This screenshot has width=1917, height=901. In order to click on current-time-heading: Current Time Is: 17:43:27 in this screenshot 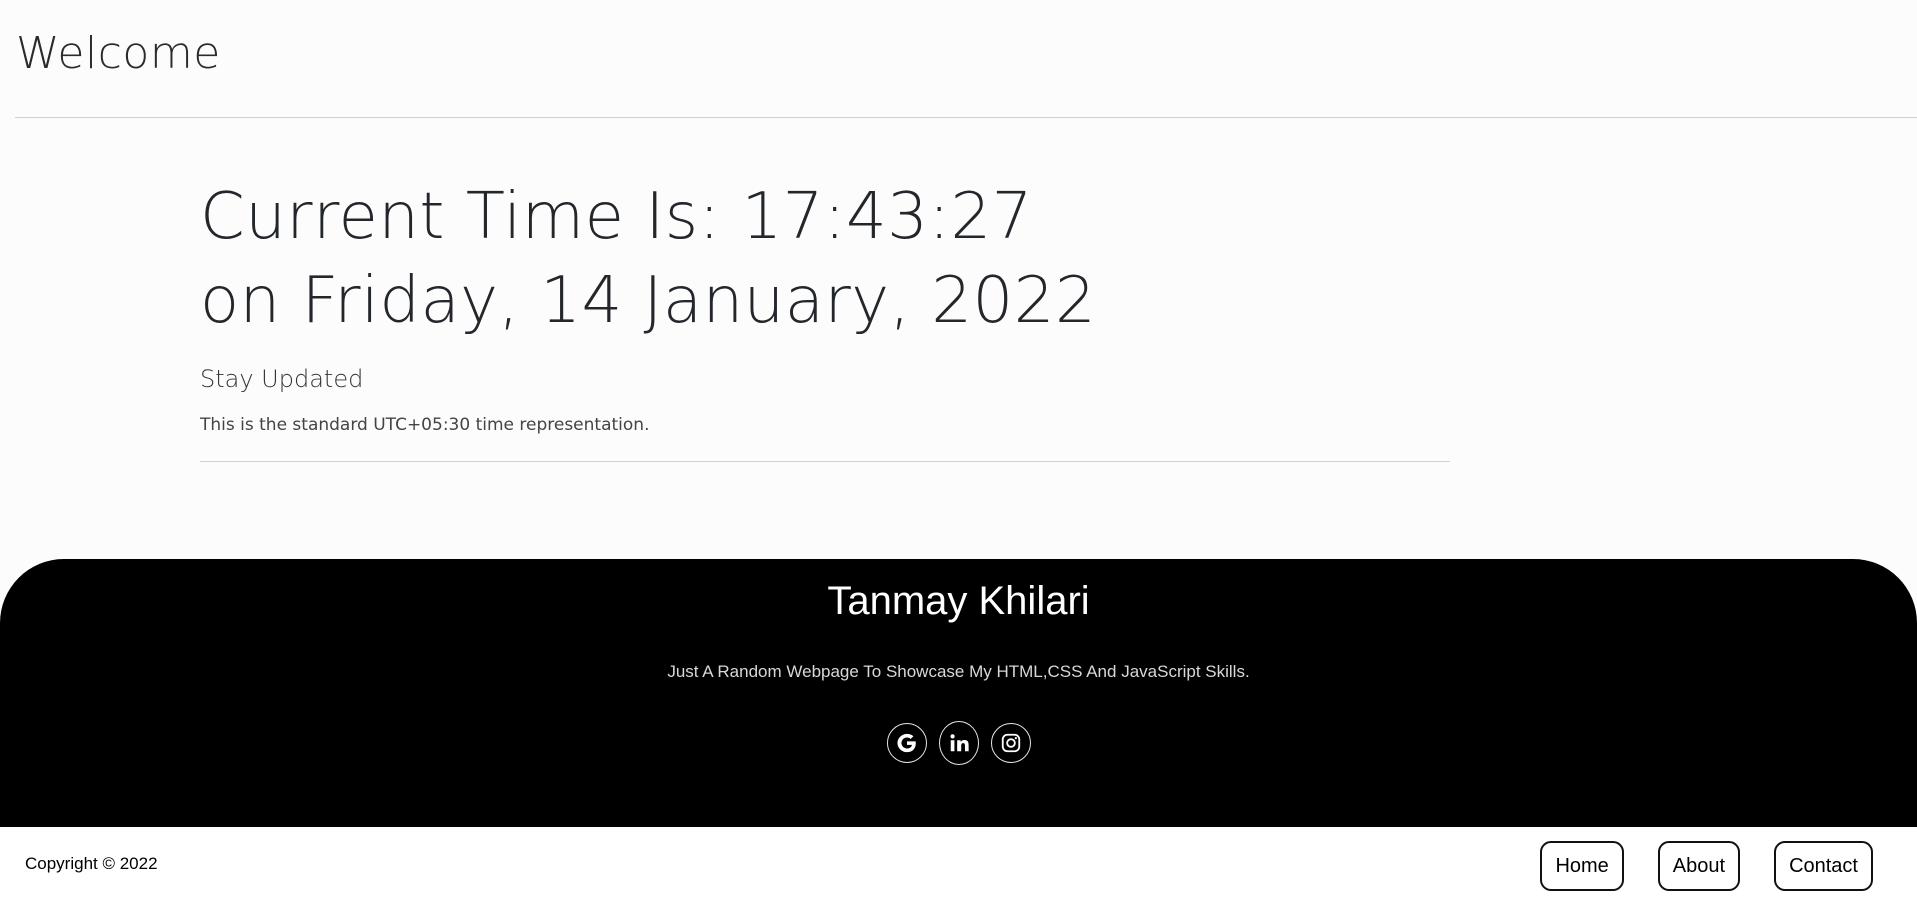, I will do `click(616, 217)`.